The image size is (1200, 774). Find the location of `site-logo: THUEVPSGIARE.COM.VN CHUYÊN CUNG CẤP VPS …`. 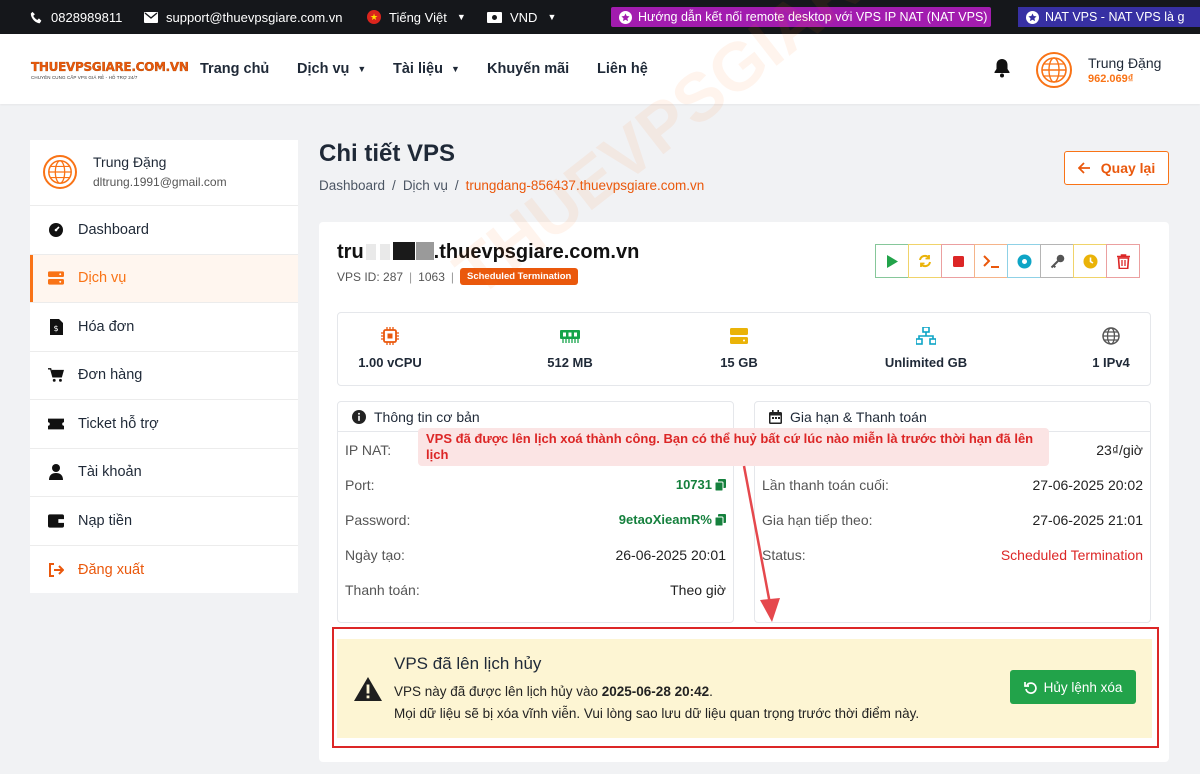

site-logo: THUEVPSGIARE.COM.VN CHUYÊN CUNG CẤP VPS … is located at coordinates (110, 70).